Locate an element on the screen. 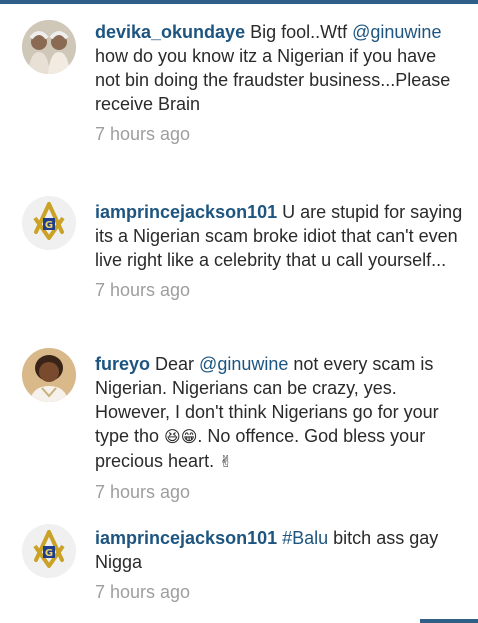 The height and width of the screenshot is (623, 478). comment-text: Dear is located at coordinates (175, 364).